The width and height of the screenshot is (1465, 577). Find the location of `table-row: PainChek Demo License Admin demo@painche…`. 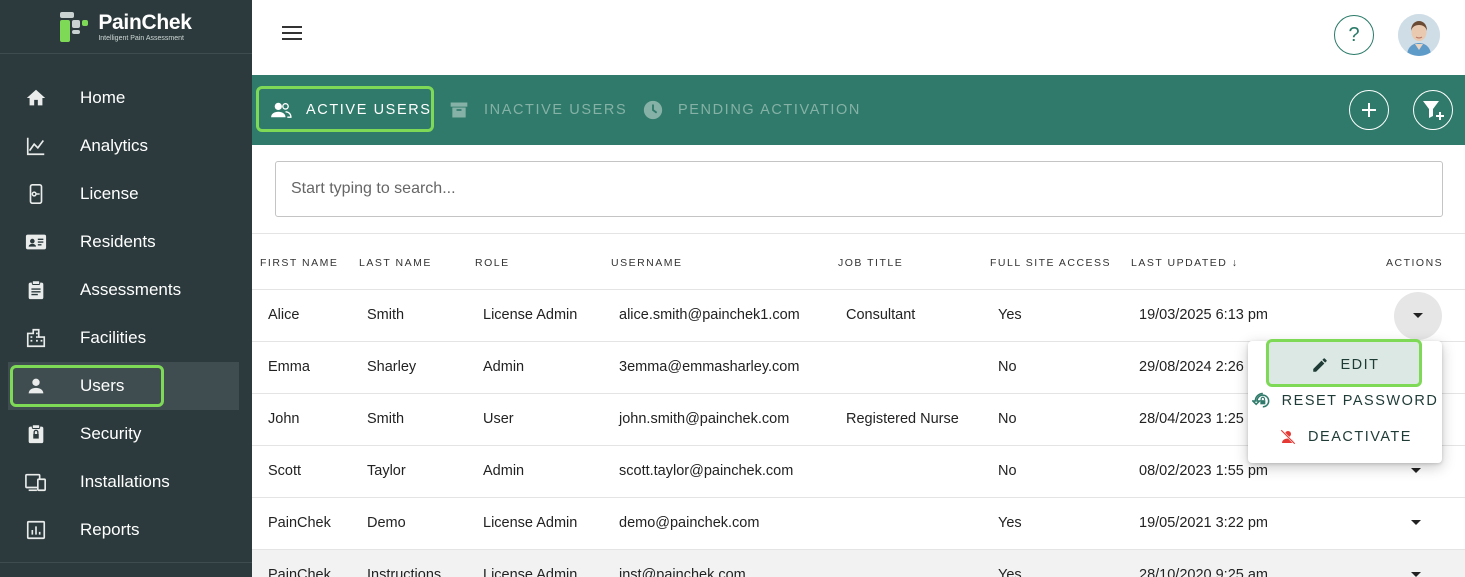

table-row: PainChek Demo License Admin demo@painche… is located at coordinates (858, 524).